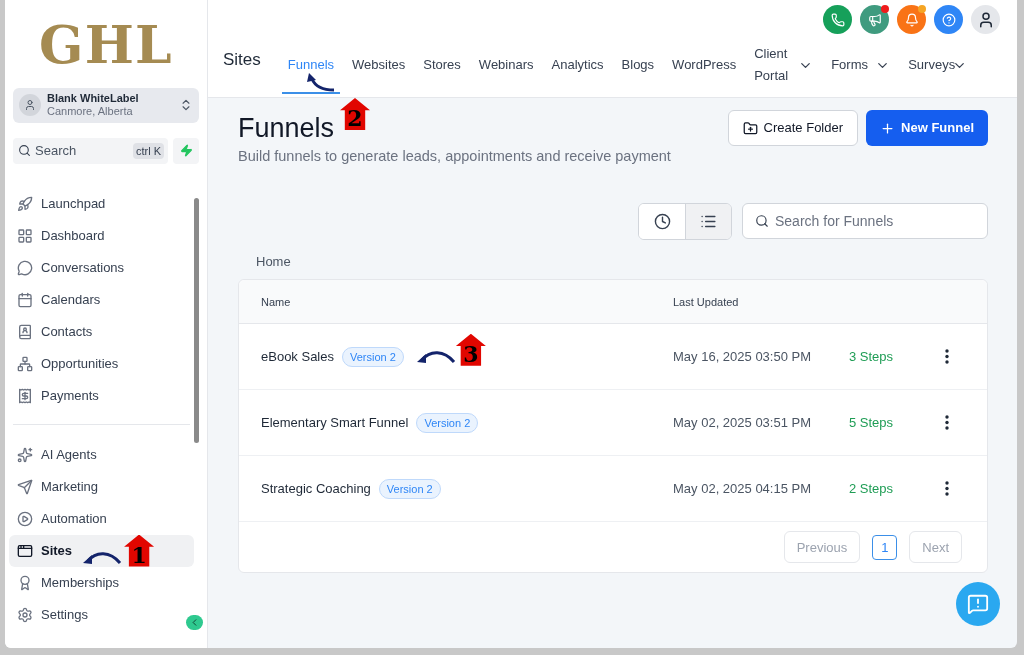  What do you see at coordinates (101, 331) in the screenshot?
I see `sidebar-item: Contacts` at bounding box center [101, 331].